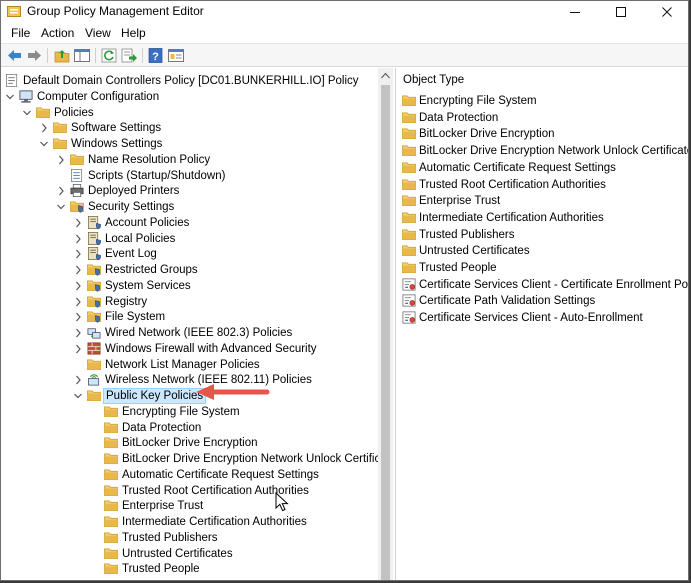  Describe the element at coordinates (487, 134) in the screenshot. I see `list-item-label: BitLocker Drive Encryption` at that location.